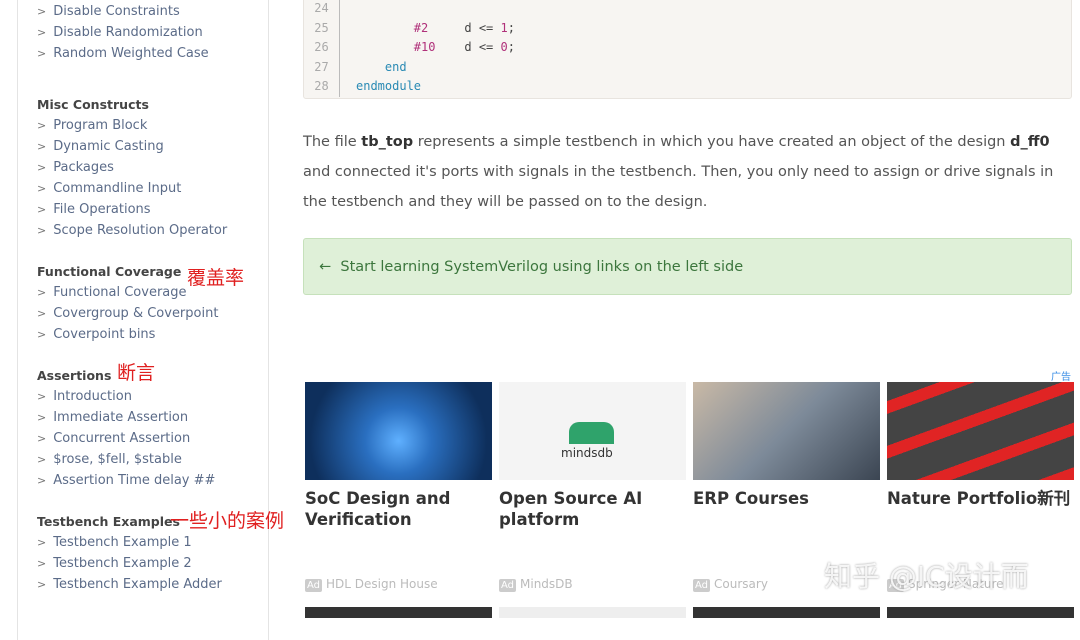 The height and width of the screenshot is (640, 1080). What do you see at coordinates (128, 32) in the screenshot?
I see `sidebar-item-label: Disable Randomization` at bounding box center [128, 32].